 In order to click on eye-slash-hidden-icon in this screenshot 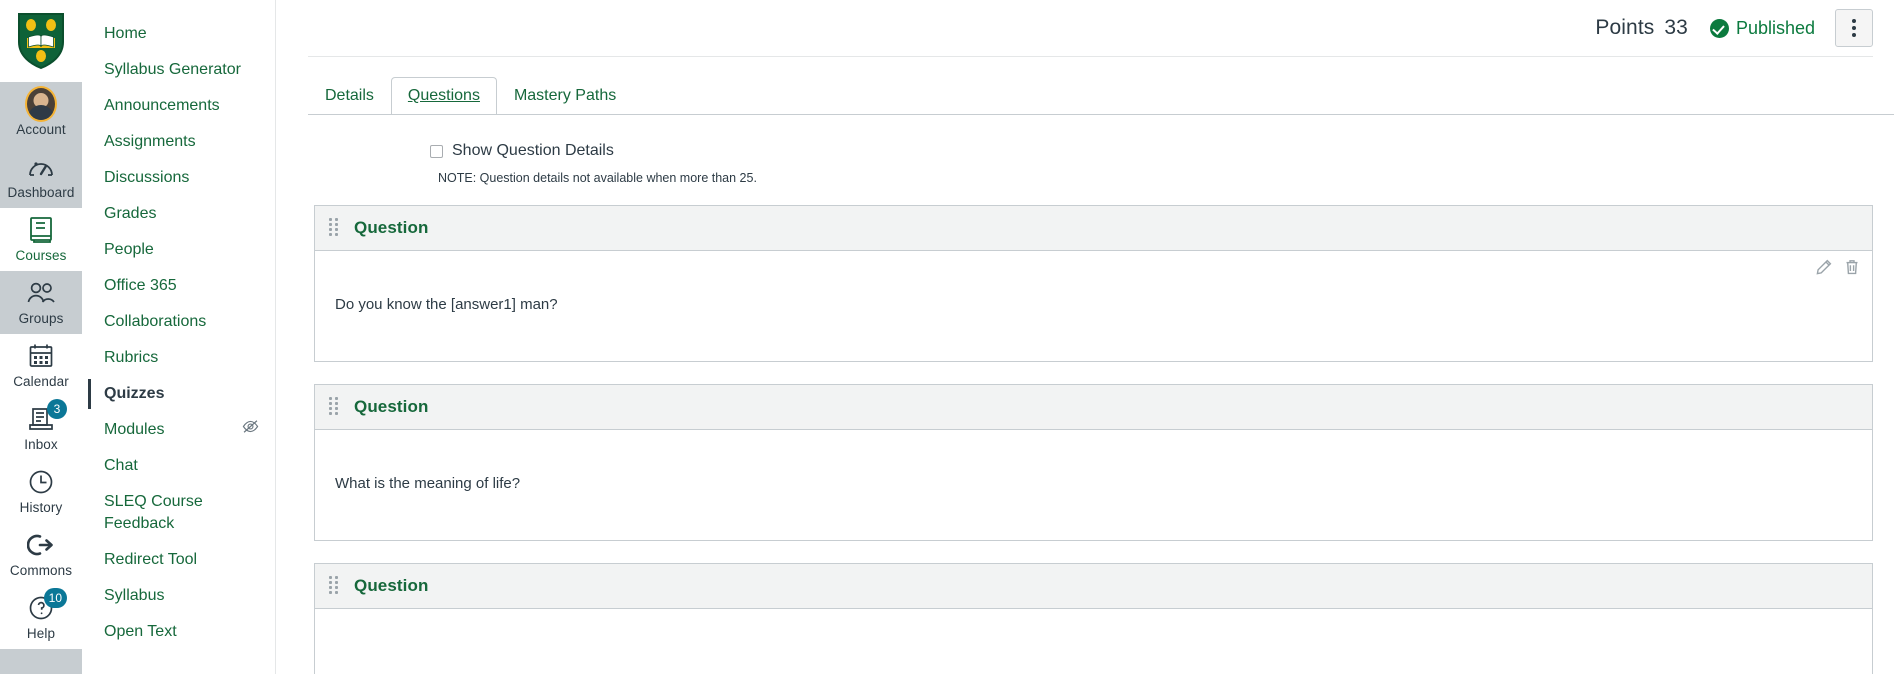, I will do `click(250, 430)`.